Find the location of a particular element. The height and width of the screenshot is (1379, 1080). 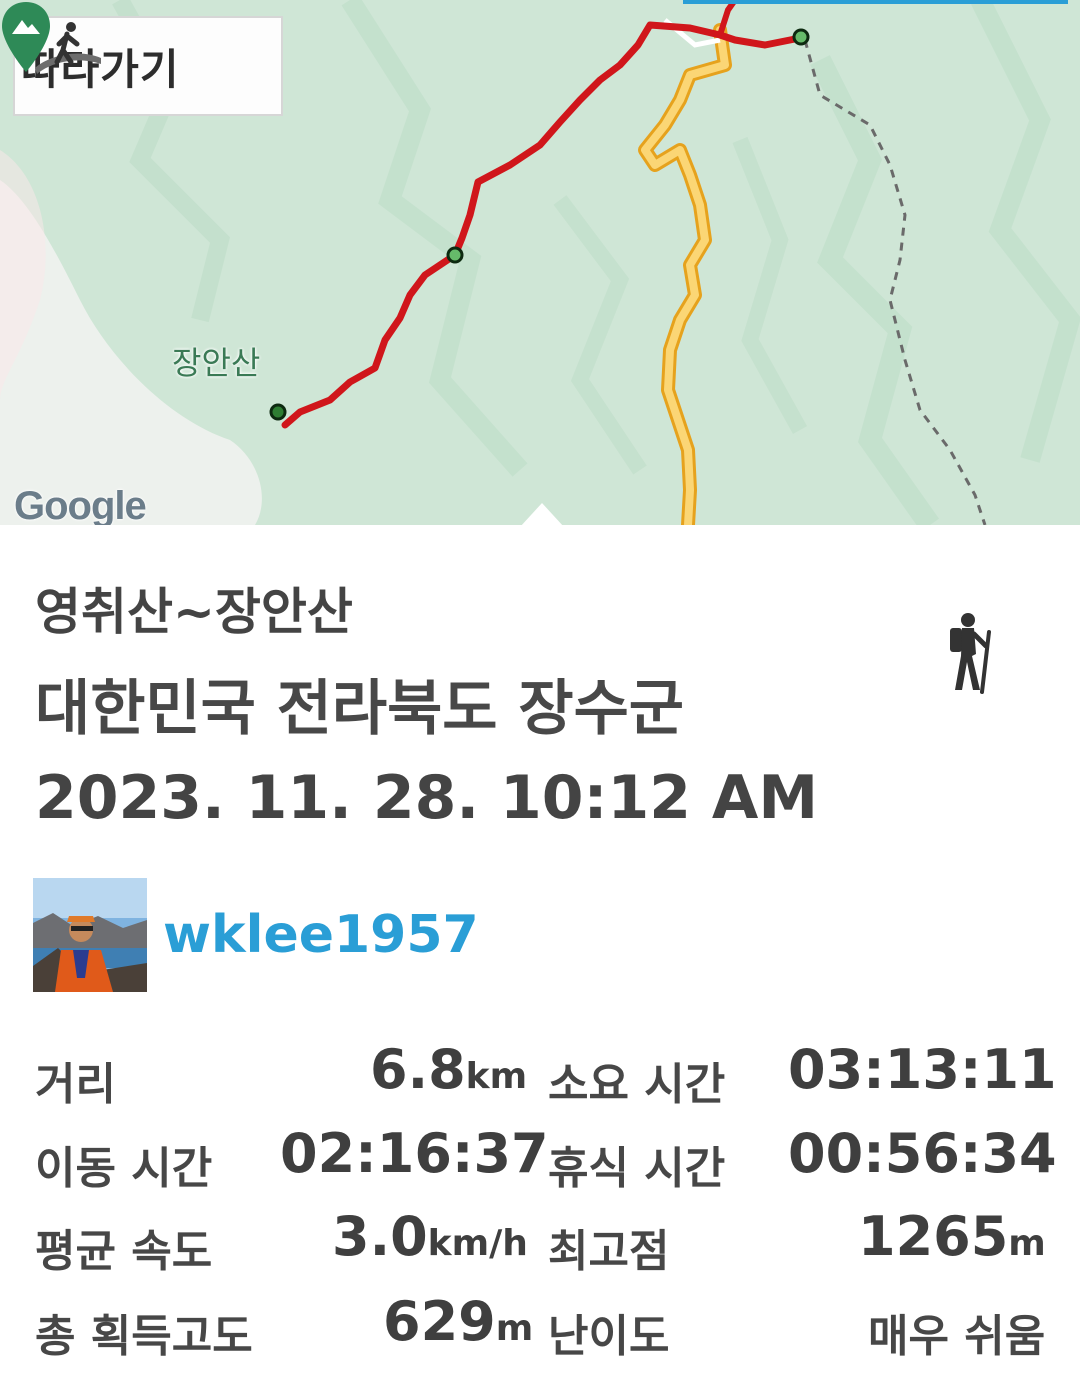

avatar-photo is located at coordinates (90, 935).